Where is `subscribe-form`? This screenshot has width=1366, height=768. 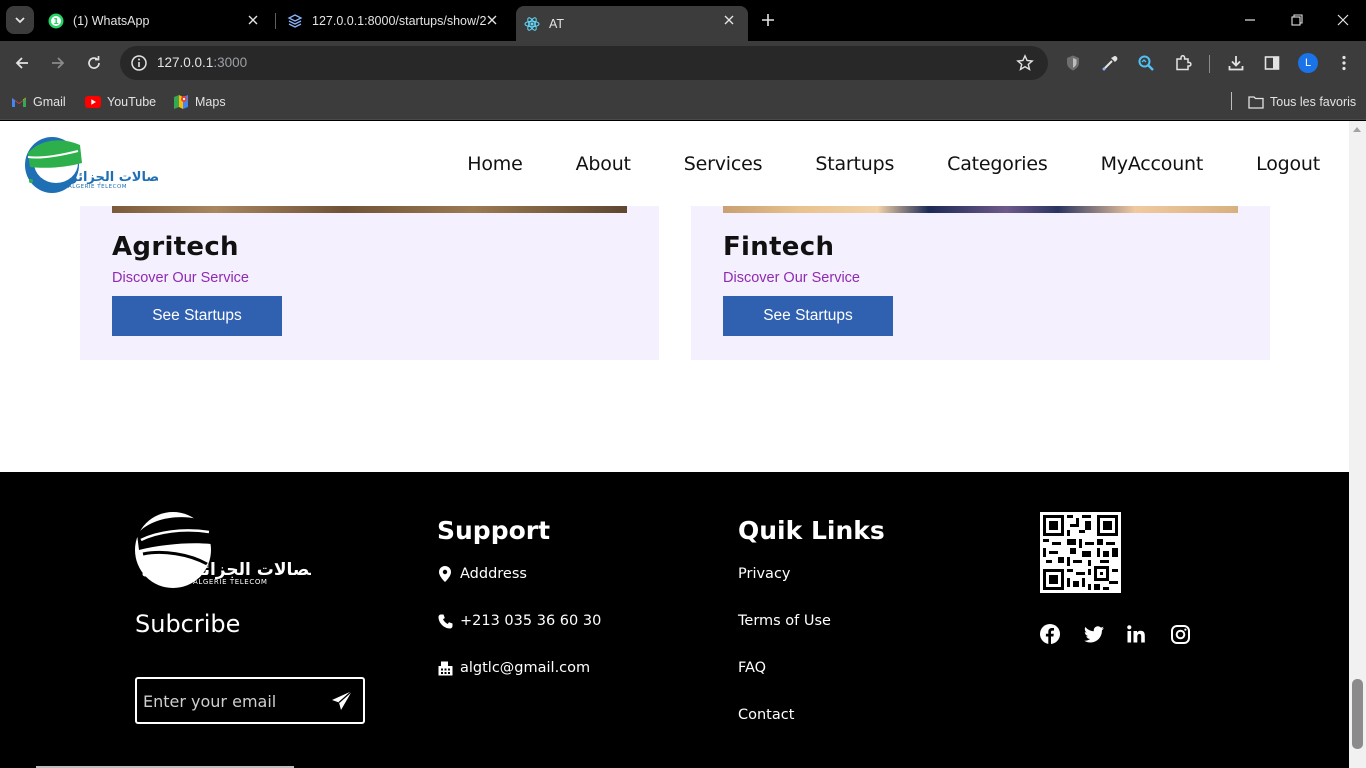
subscribe-form is located at coordinates (250, 700).